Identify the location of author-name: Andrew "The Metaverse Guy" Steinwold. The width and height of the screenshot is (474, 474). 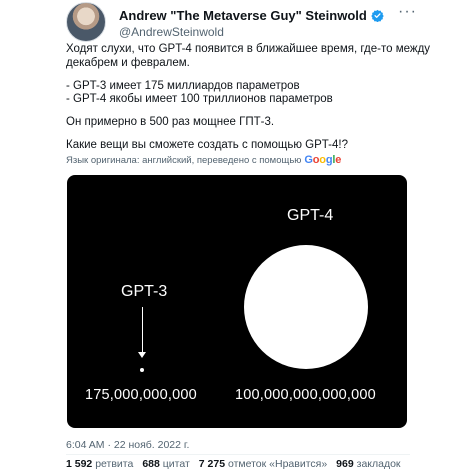
(243, 15).